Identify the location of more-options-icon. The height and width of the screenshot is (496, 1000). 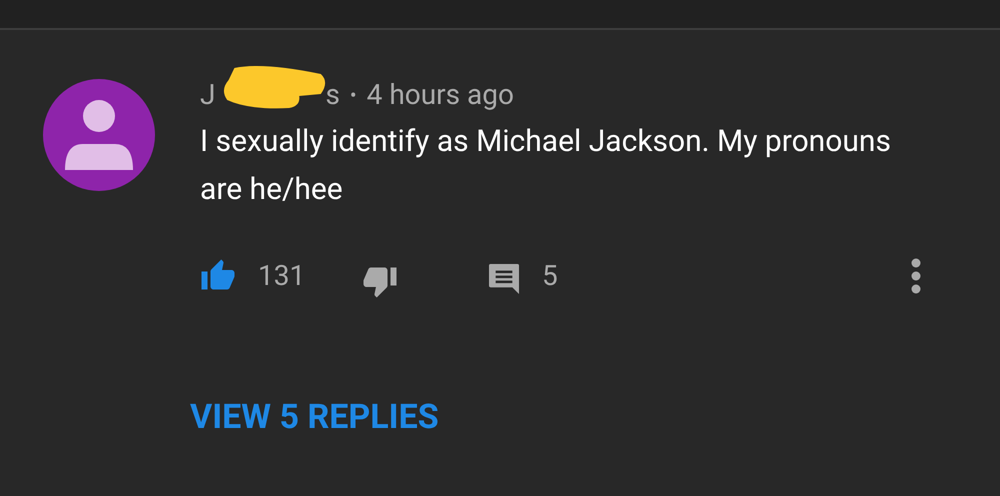
(916, 276).